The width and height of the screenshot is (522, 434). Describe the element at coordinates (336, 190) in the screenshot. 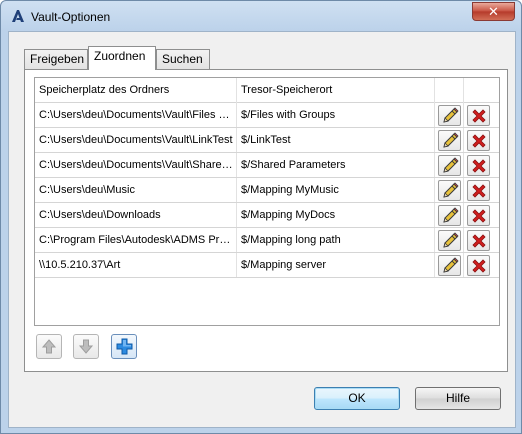

I see `vault-location-cell: $/Mapping MyMusic` at that location.